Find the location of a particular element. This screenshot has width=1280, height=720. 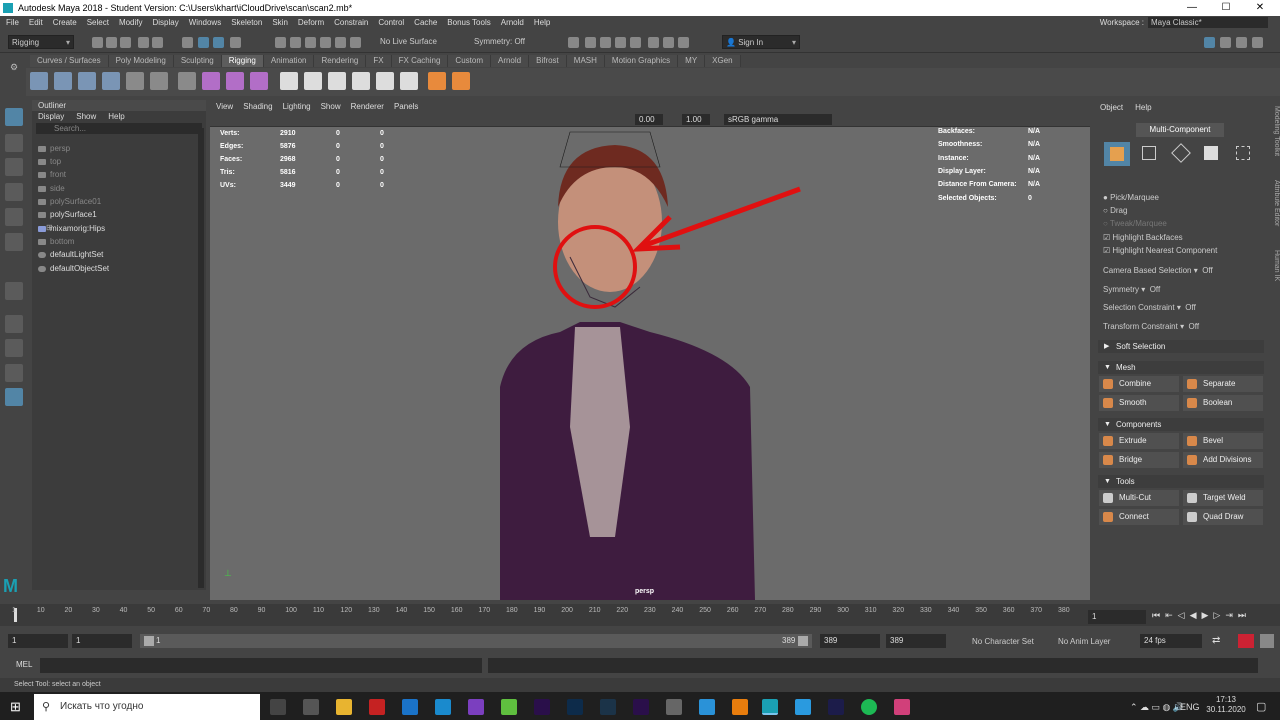

parent-constraint-icon is located at coordinates (385, 81).